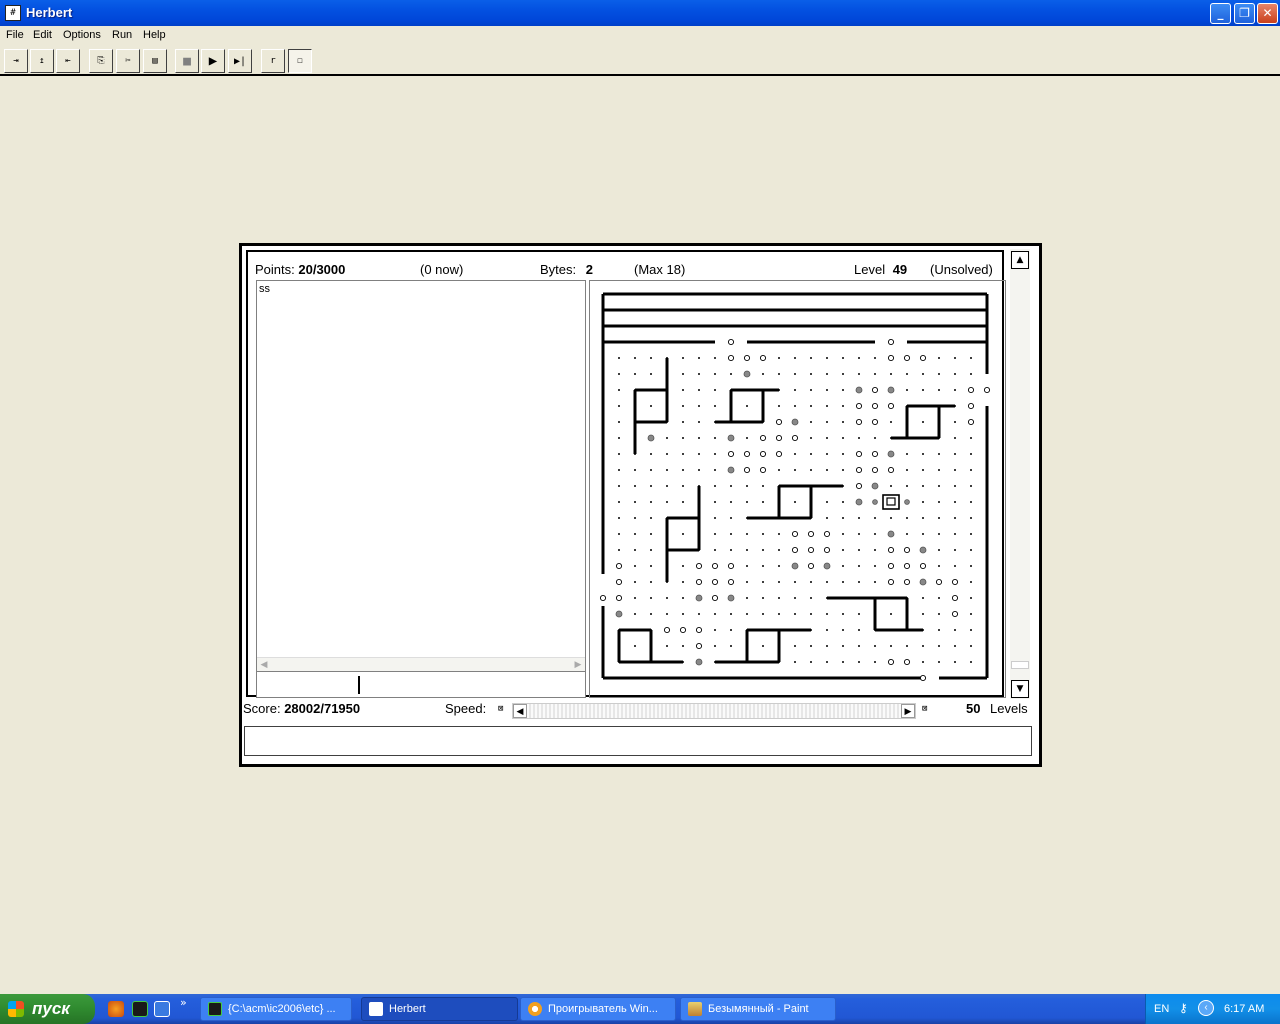 This screenshot has width=1280, height=1024. Describe the element at coordinates (300, 61) in the screenshot. I see `robot-view-button: ☐` at that location.